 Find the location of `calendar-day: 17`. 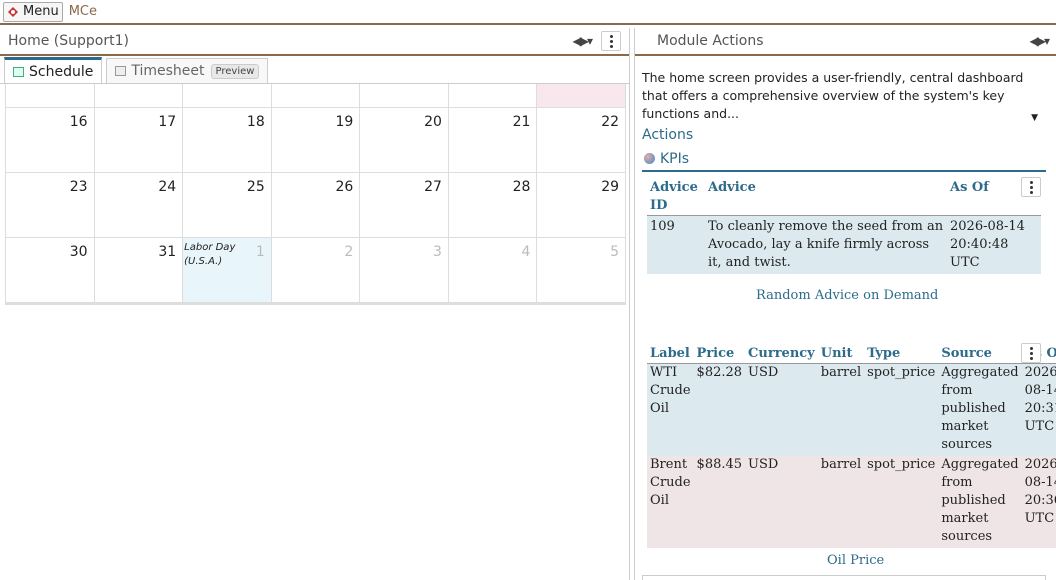

calendar-day: 17 is located at coordinates (139, 140).